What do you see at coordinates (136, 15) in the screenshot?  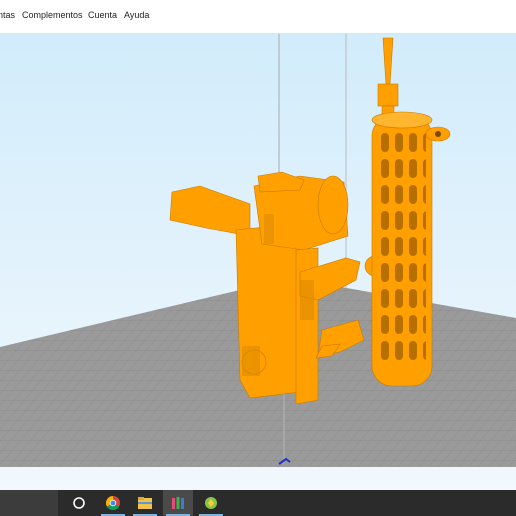 I see `menu-item-ayuda: Ayuda` at bounding box center [136, 15].